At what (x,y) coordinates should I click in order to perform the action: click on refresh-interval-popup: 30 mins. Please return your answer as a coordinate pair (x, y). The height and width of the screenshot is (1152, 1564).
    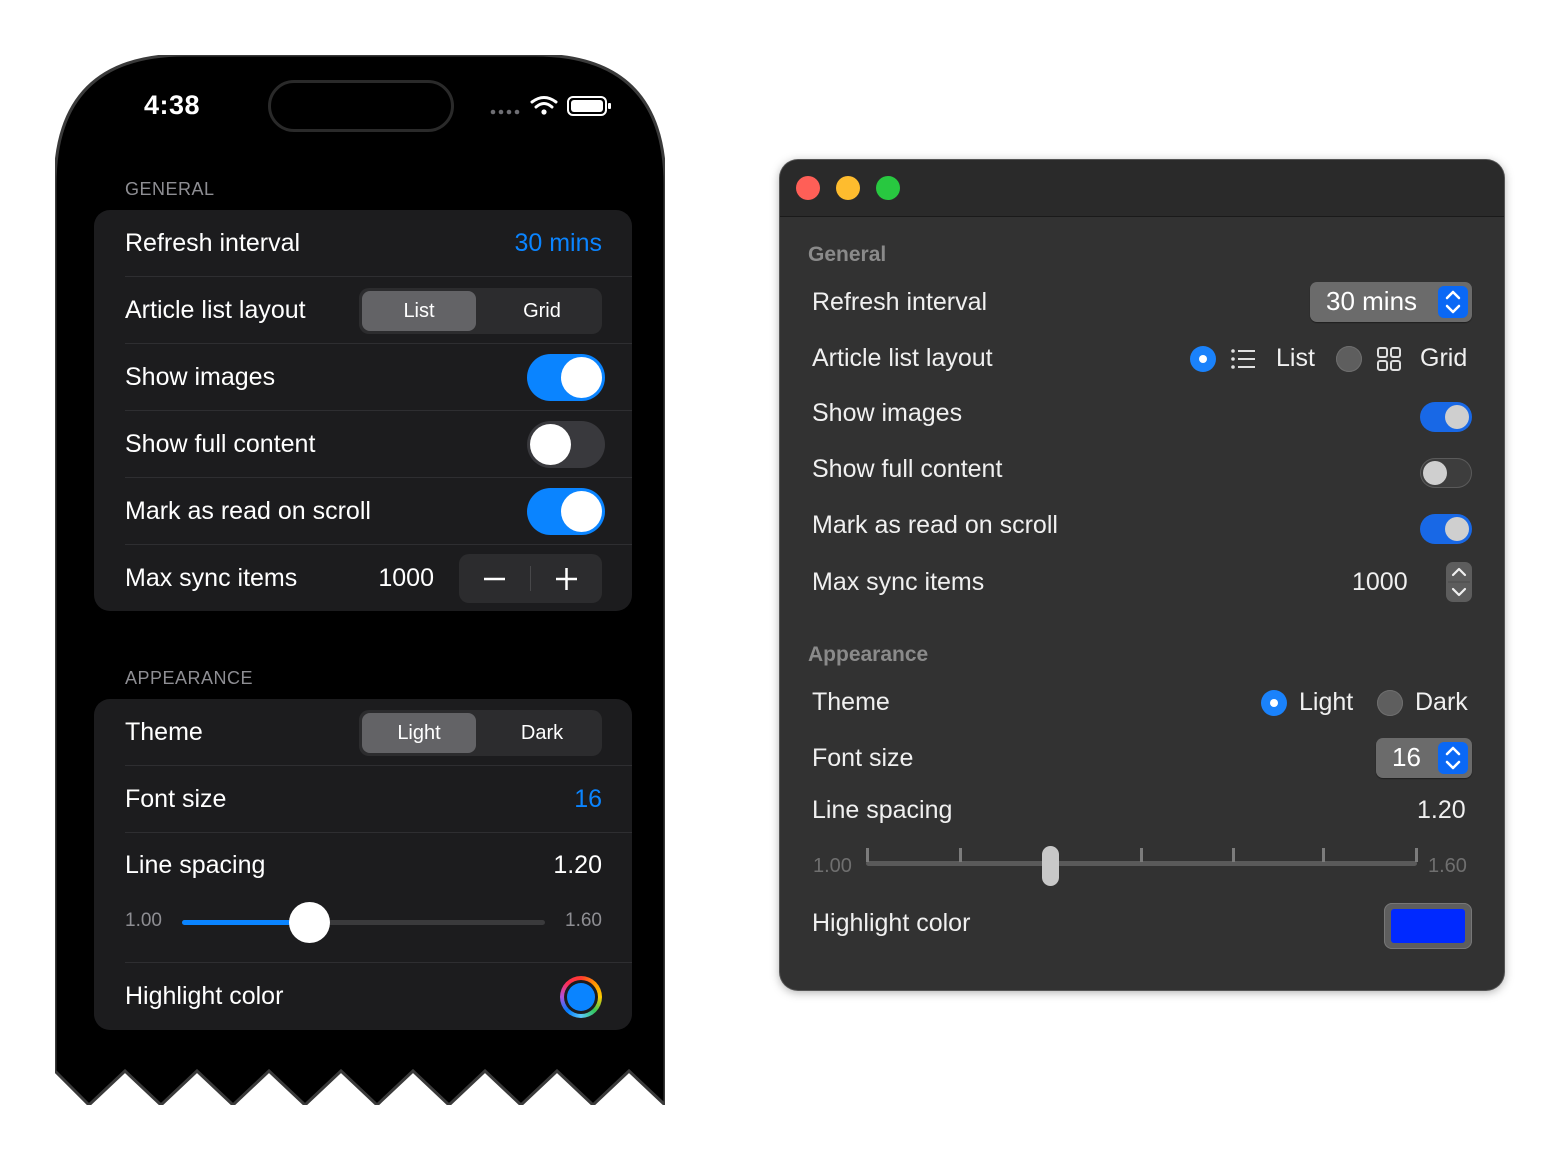
    Looking at the image, I should click on (1391, 302).